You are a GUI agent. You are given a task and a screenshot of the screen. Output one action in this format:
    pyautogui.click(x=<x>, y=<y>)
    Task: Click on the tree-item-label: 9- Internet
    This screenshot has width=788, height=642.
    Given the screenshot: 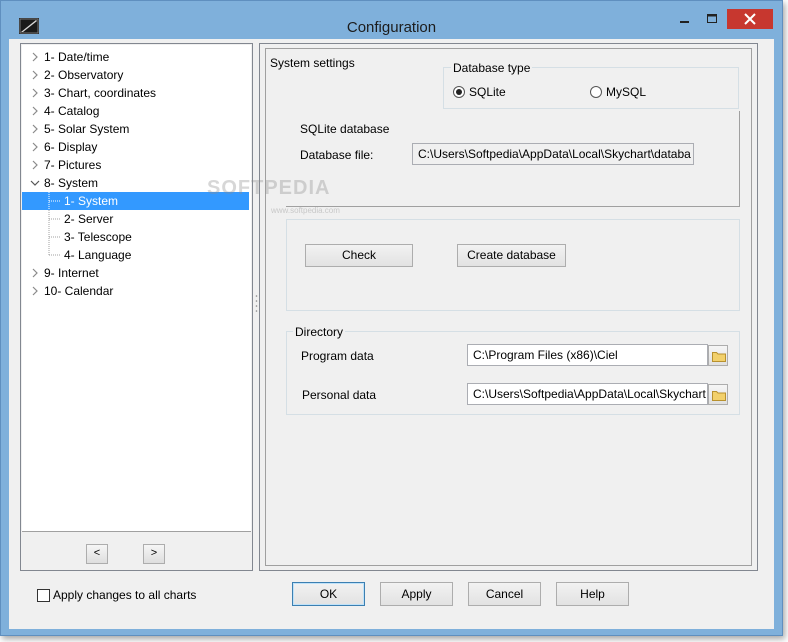 What is the action you would take?
    pyautogui.click(x=71, y=273)
    